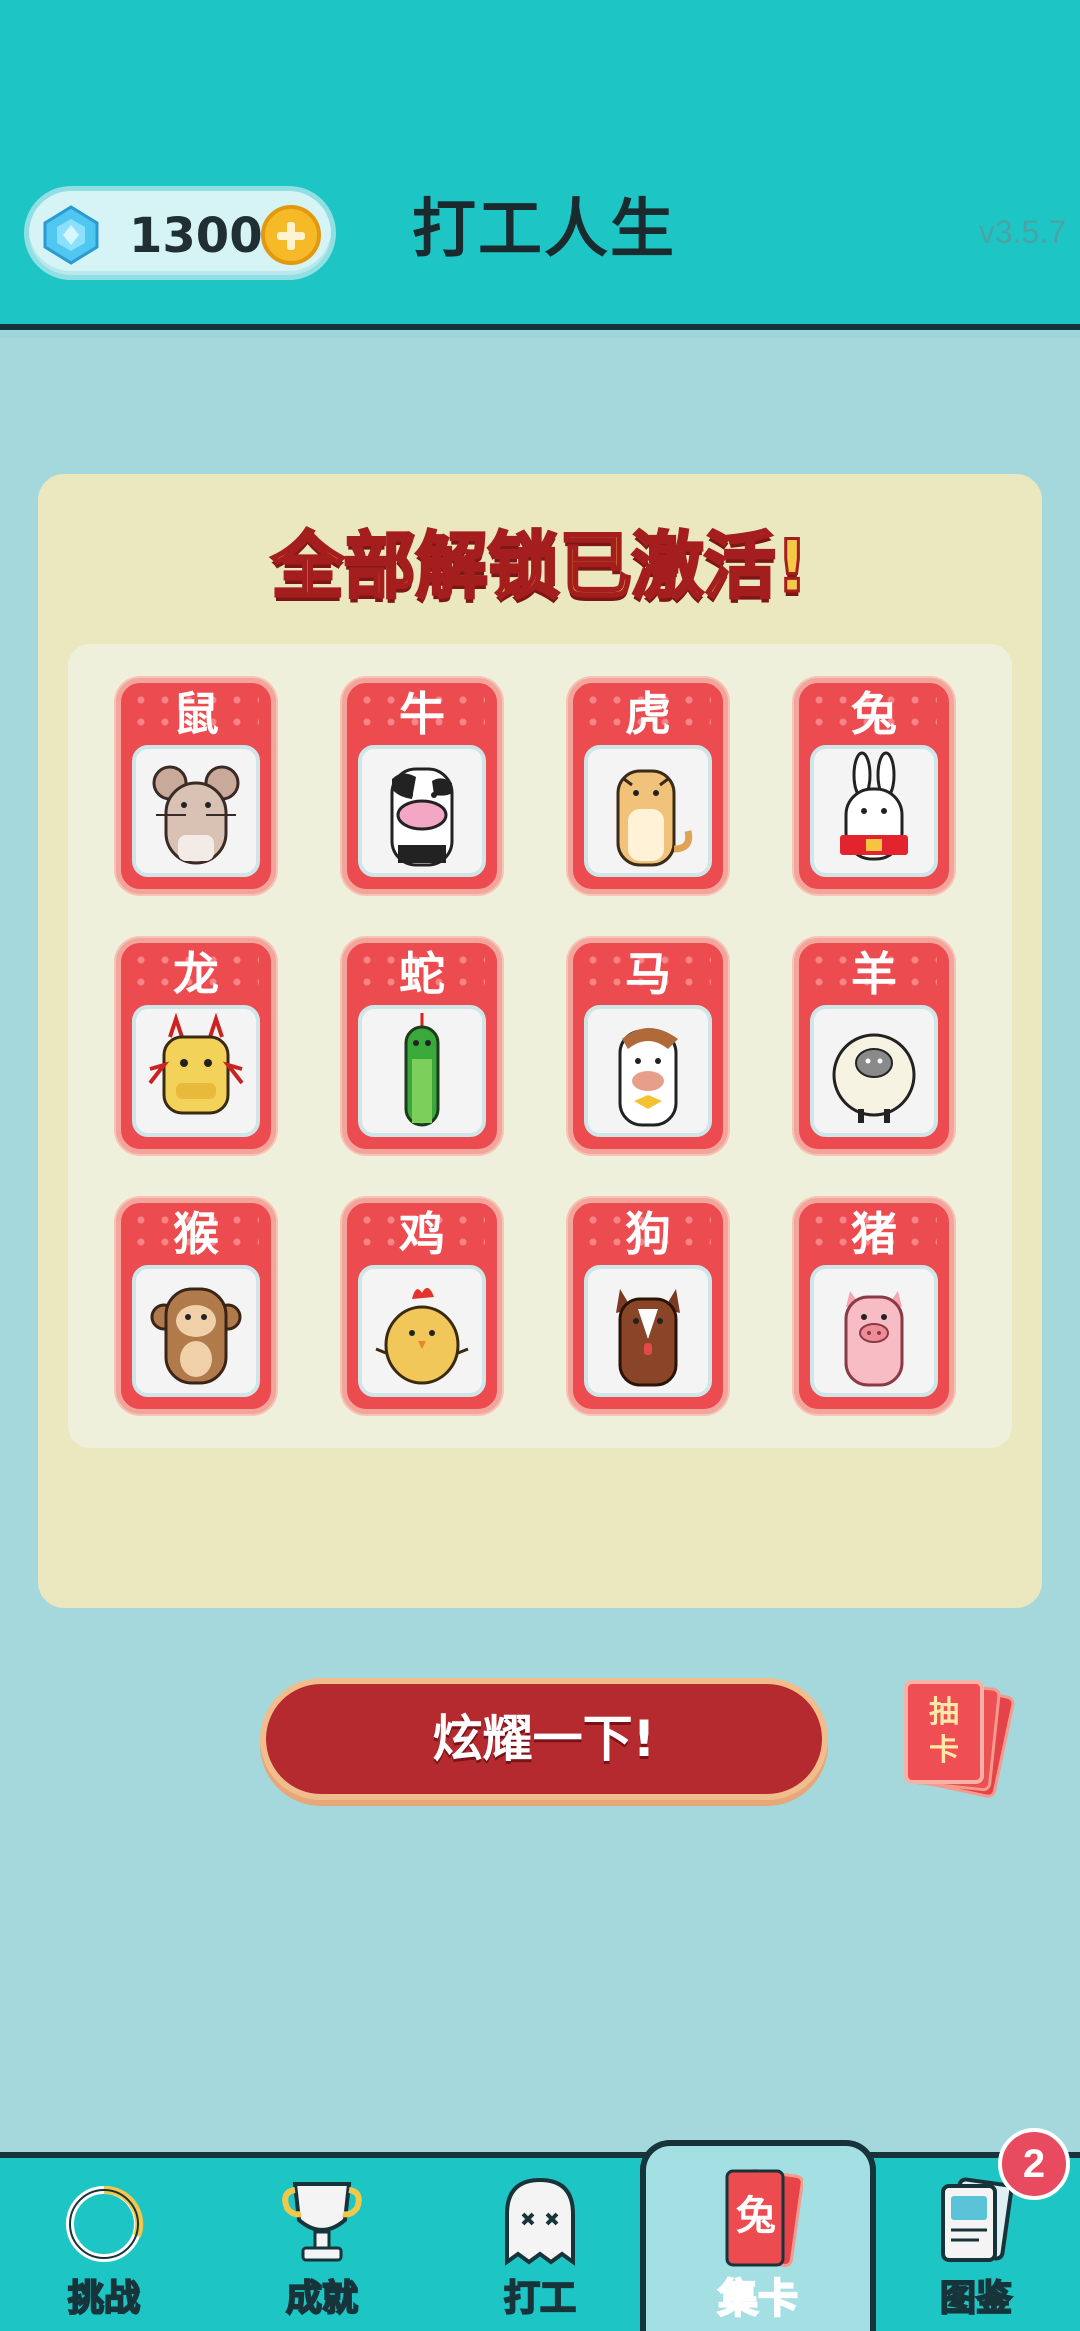 The height and width of the screenshot is (2331, 1080). What do you see at coordinates (291, 235) in the screenshot?
I see `add-gems-button` at bounding box center [291, 235].